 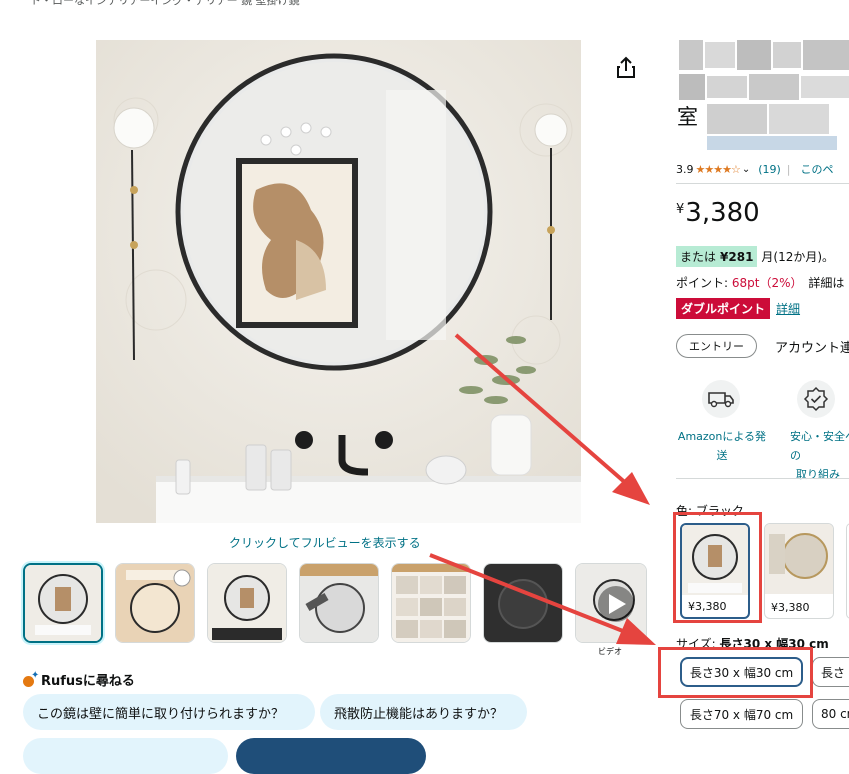 What do you see at coordinates (704, 283) in the screenshot?
I see `points-label: ポイント:` at bounding box center [704, 283].